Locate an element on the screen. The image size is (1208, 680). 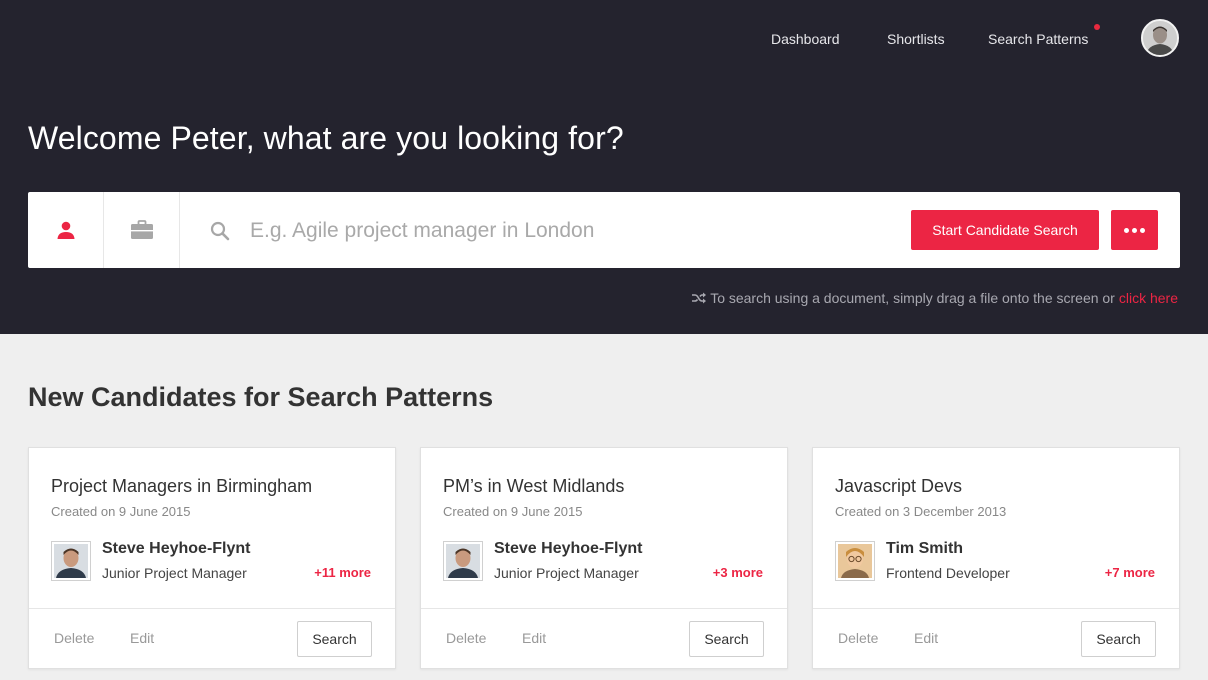
card-title: Project Managers in Birmingham is located at coordinates (182, 486).